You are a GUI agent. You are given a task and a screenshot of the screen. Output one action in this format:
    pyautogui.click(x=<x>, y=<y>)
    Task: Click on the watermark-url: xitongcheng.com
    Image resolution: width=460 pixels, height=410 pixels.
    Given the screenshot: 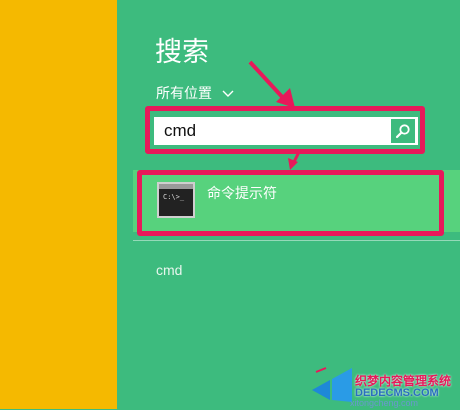 What is the action you would take?
    pyautogui.click(x=384, y=403)
    